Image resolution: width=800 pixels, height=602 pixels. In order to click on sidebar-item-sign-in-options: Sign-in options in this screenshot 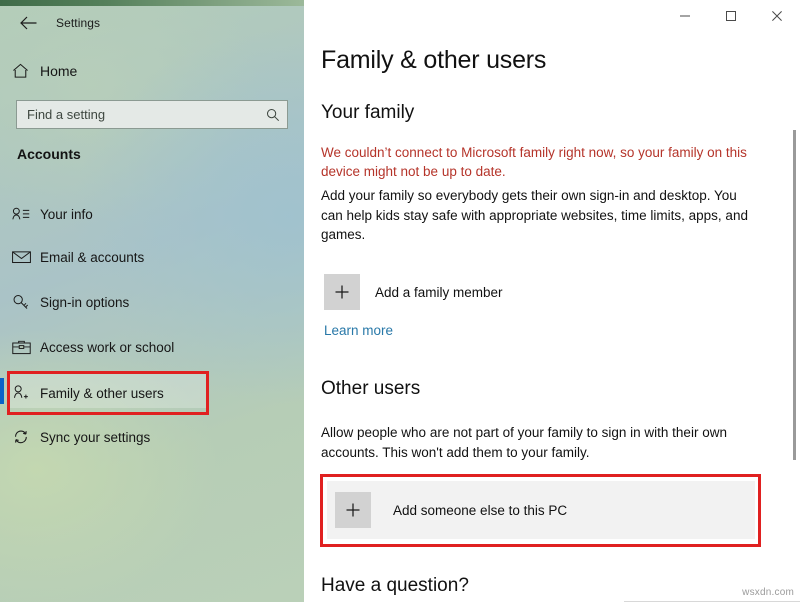, I will do `click(70, 302)`.